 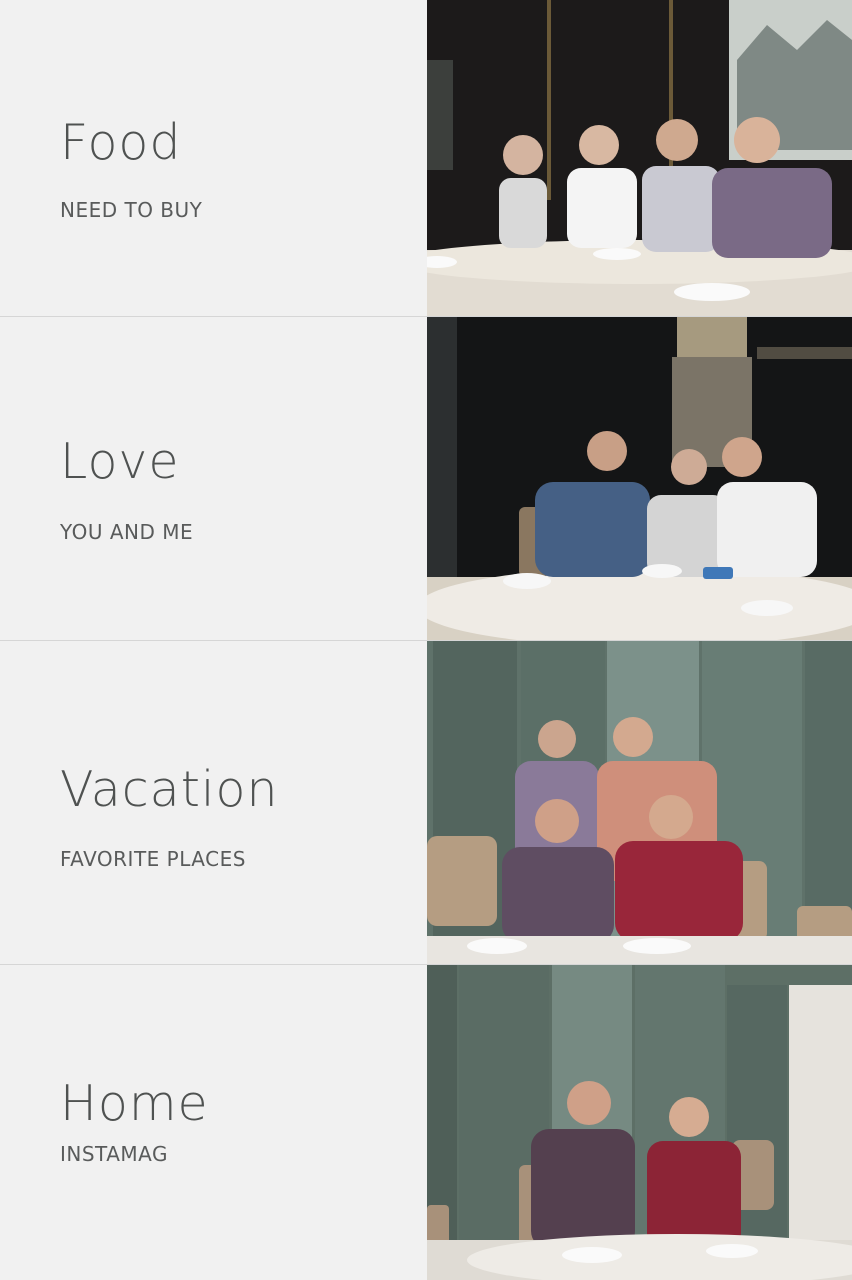 What do you see at coordinates (639, 1122) in the screenshot?
I see `two-men-seated-photo` at bounding box center [639, 1122].